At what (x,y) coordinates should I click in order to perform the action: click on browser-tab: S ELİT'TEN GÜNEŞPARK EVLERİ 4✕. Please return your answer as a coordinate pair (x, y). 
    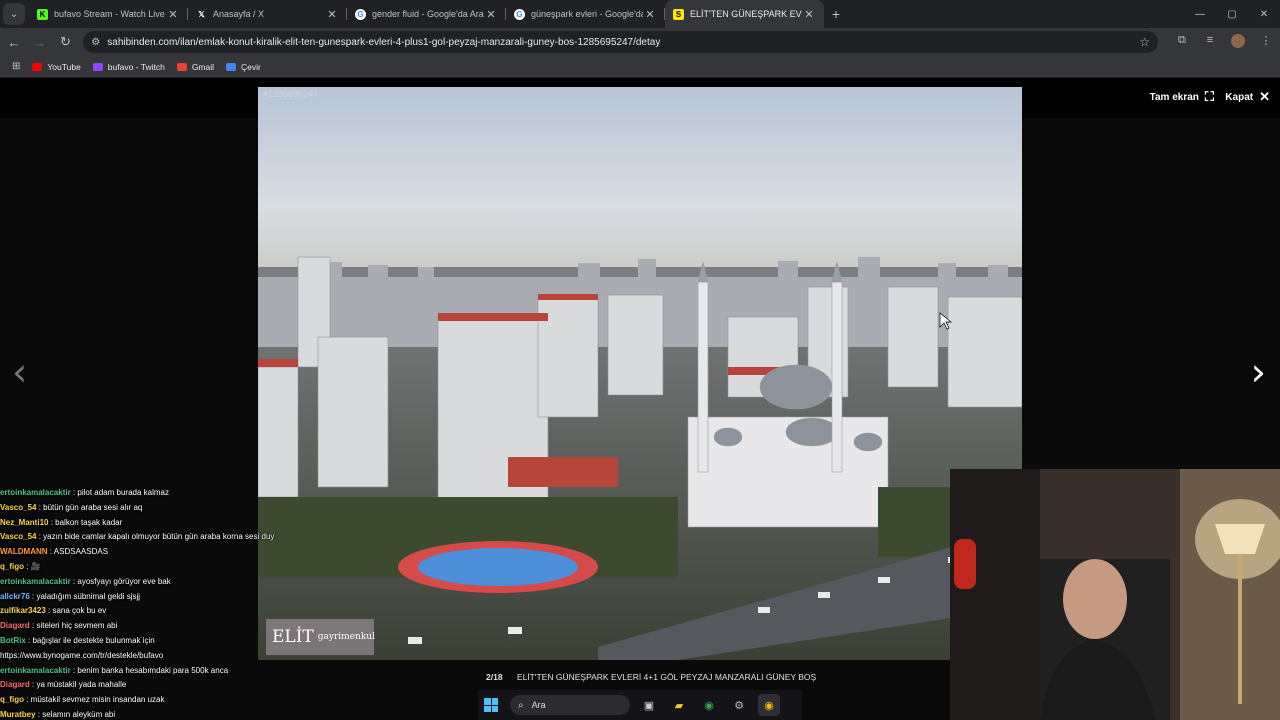
    Looking at the image, I should click on (744, 14).